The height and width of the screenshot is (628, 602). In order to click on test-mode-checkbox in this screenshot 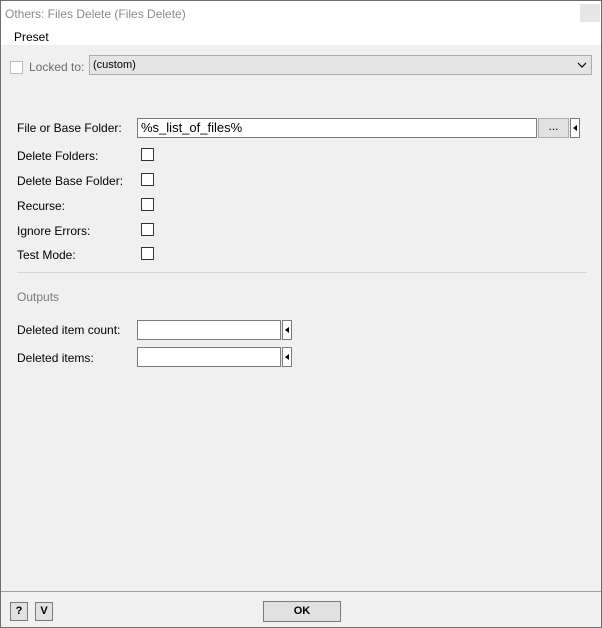, I will do `click(147, 253)`.